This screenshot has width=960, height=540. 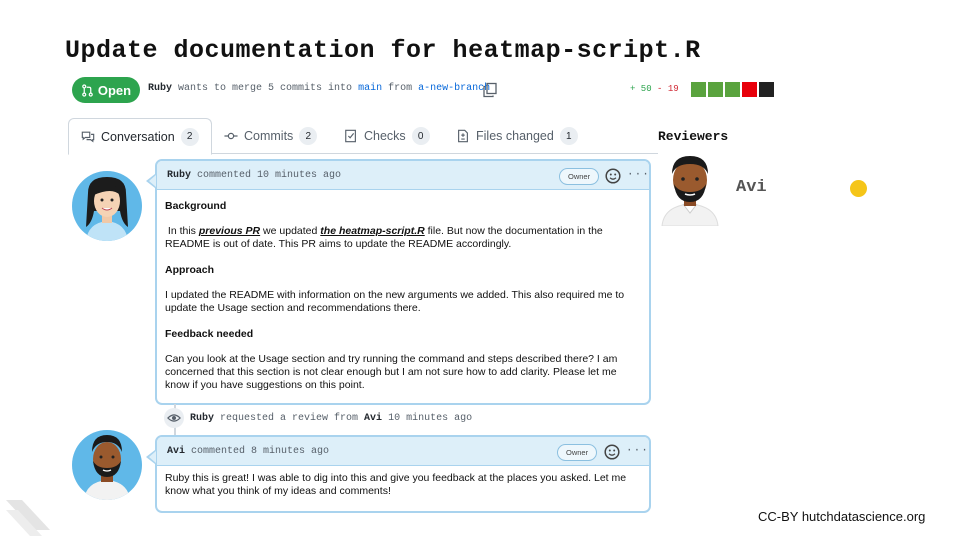 What do you see at coordinates (842, 516) in the screenshot?
I see `license-text: CC-BY hutchdatascience.org` at bounding box center [842, 516].